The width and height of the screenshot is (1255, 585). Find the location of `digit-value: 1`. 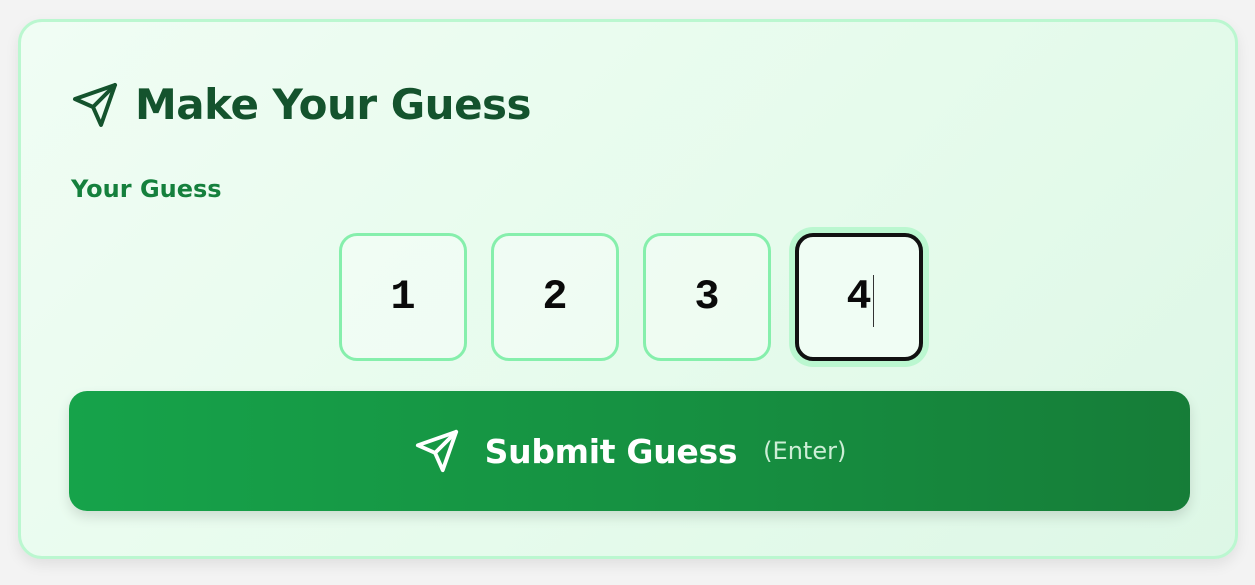

digit-value: 1 is located at coordinates (403, 297).